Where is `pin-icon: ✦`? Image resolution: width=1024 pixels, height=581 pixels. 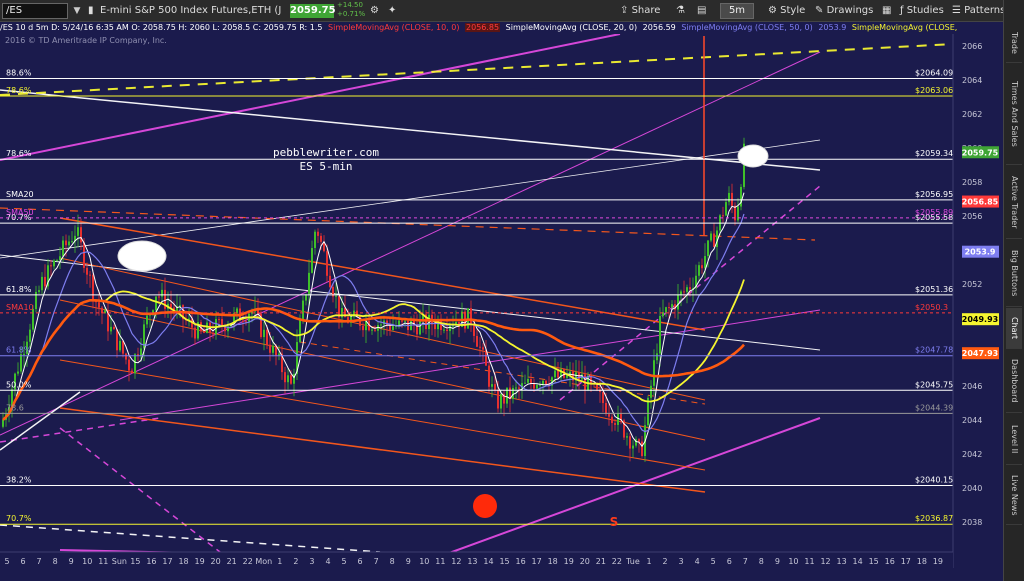
pin-icon: ✦ is located at coordinates (392, 11).